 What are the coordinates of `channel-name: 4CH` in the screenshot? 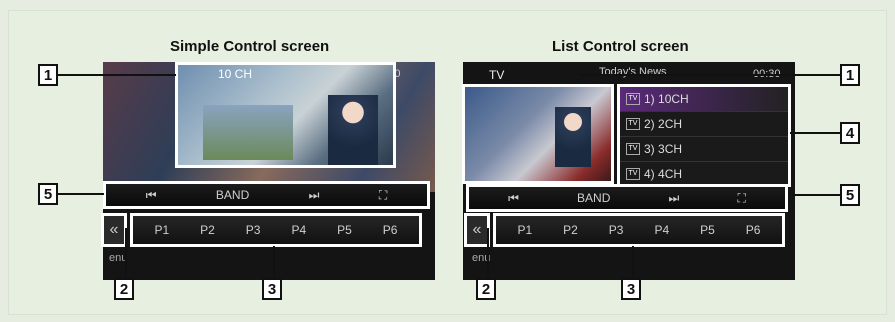 It's located at (670, 174).